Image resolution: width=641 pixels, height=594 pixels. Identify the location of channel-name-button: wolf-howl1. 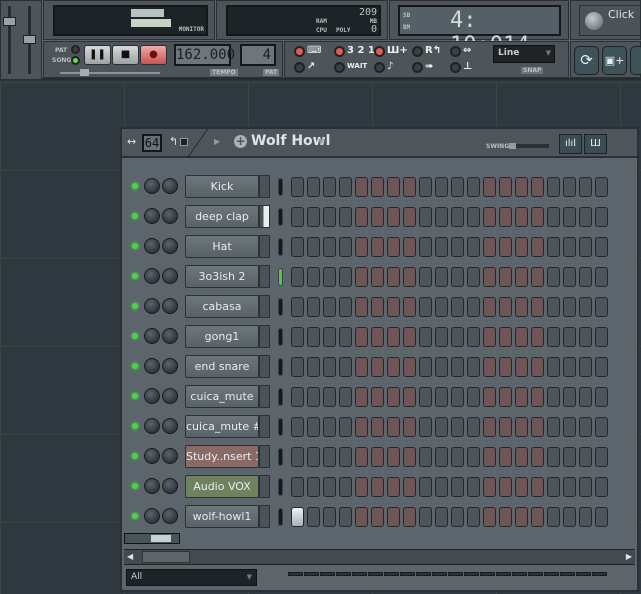
(222, 516).